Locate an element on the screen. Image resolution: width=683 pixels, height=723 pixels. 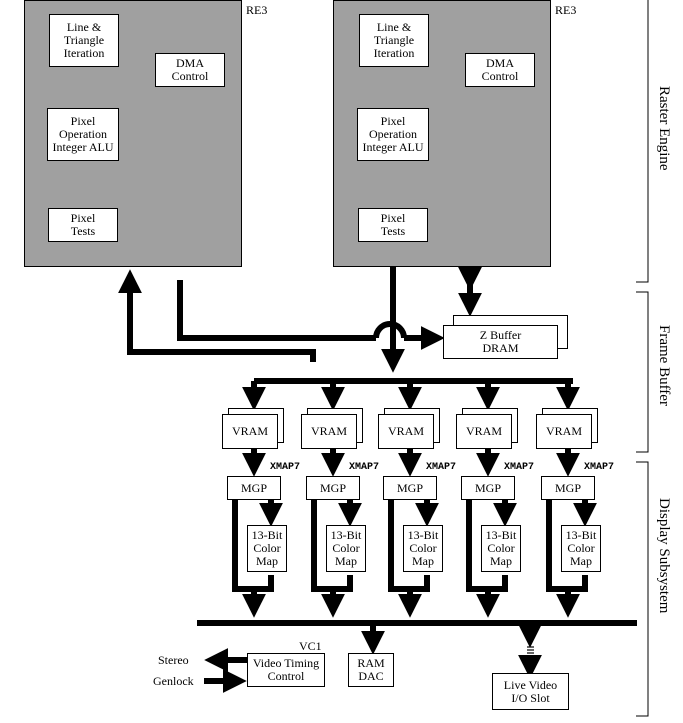
vram-5: VRAM is located at coordinates (564, 431).